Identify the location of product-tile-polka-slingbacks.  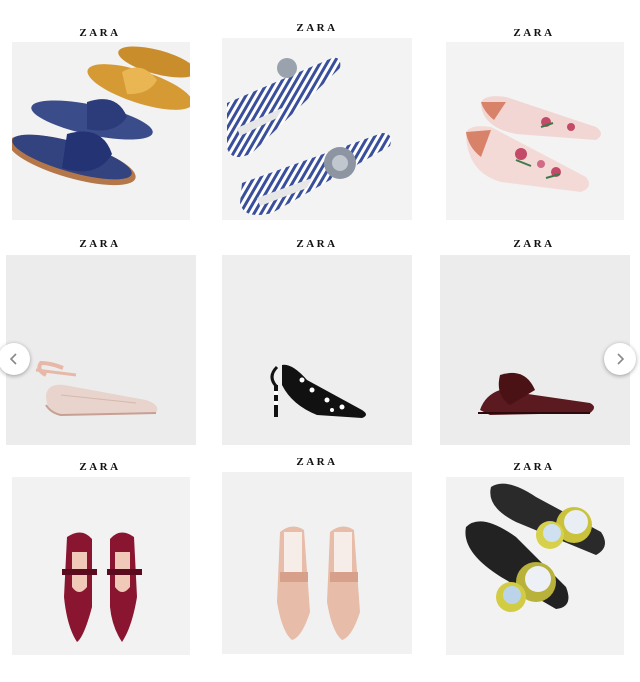
(317, 350).